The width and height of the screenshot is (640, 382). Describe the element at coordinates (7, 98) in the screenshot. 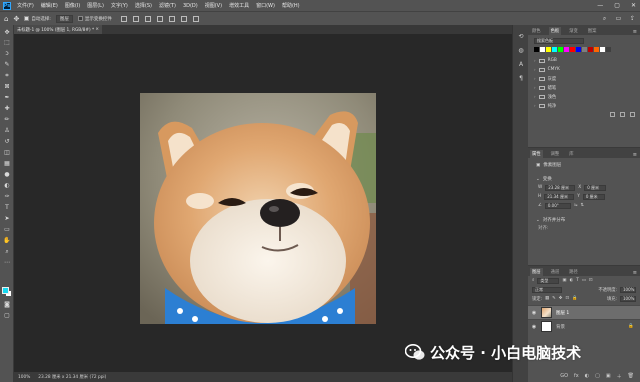

I see `eyedropper-tool-icon: ✒` at that location.